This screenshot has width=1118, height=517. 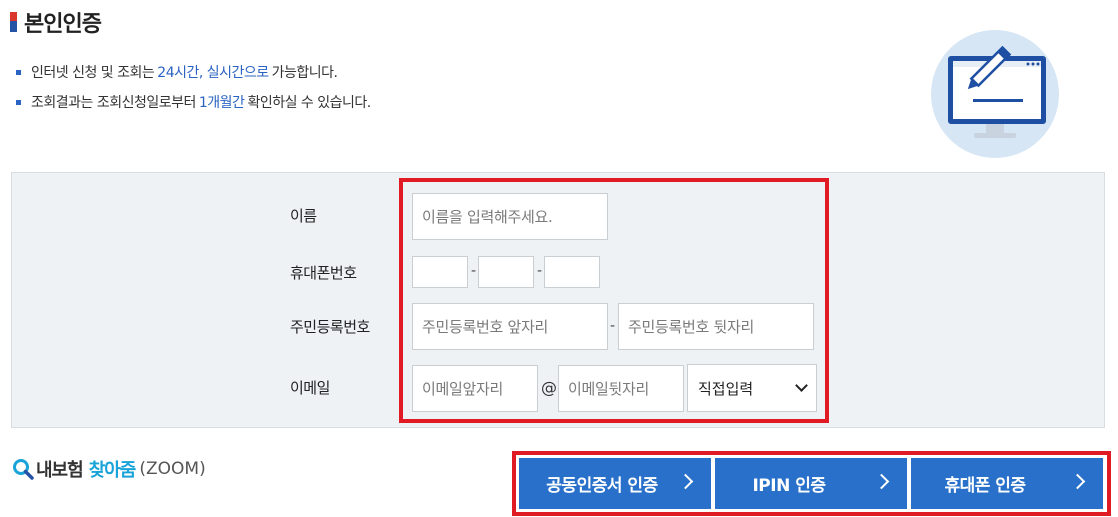 I want to click on note-text: 가능합니다., so click(x=304, y=73).